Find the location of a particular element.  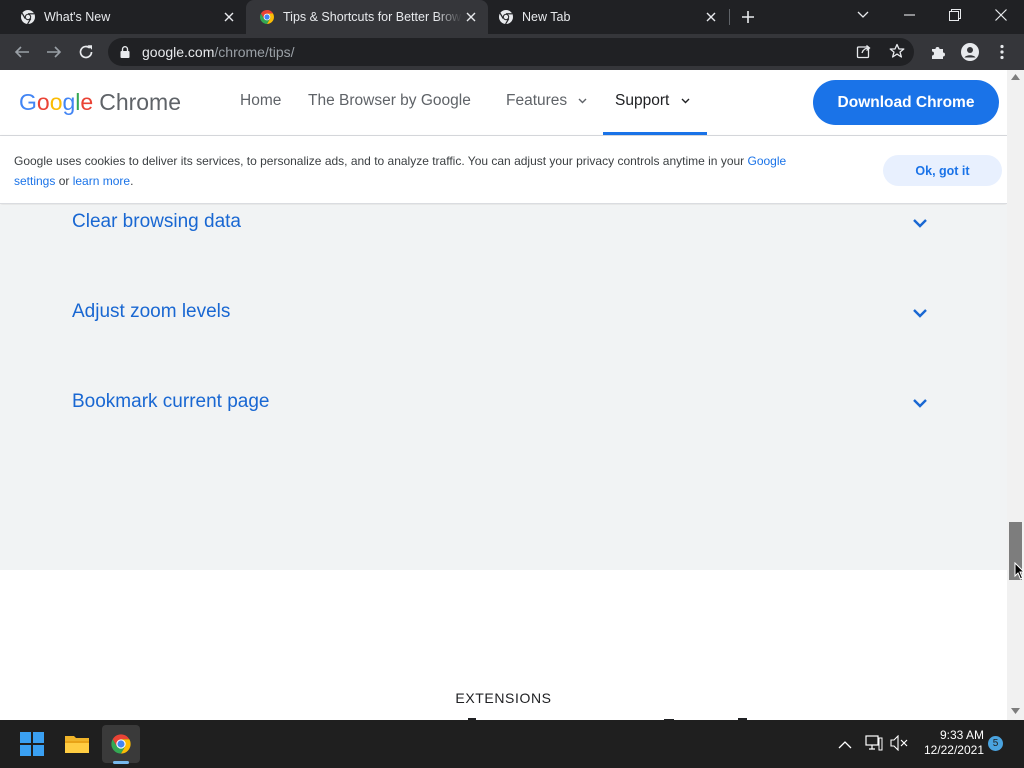

logo-letter: e is located at coordinates (87, 102).